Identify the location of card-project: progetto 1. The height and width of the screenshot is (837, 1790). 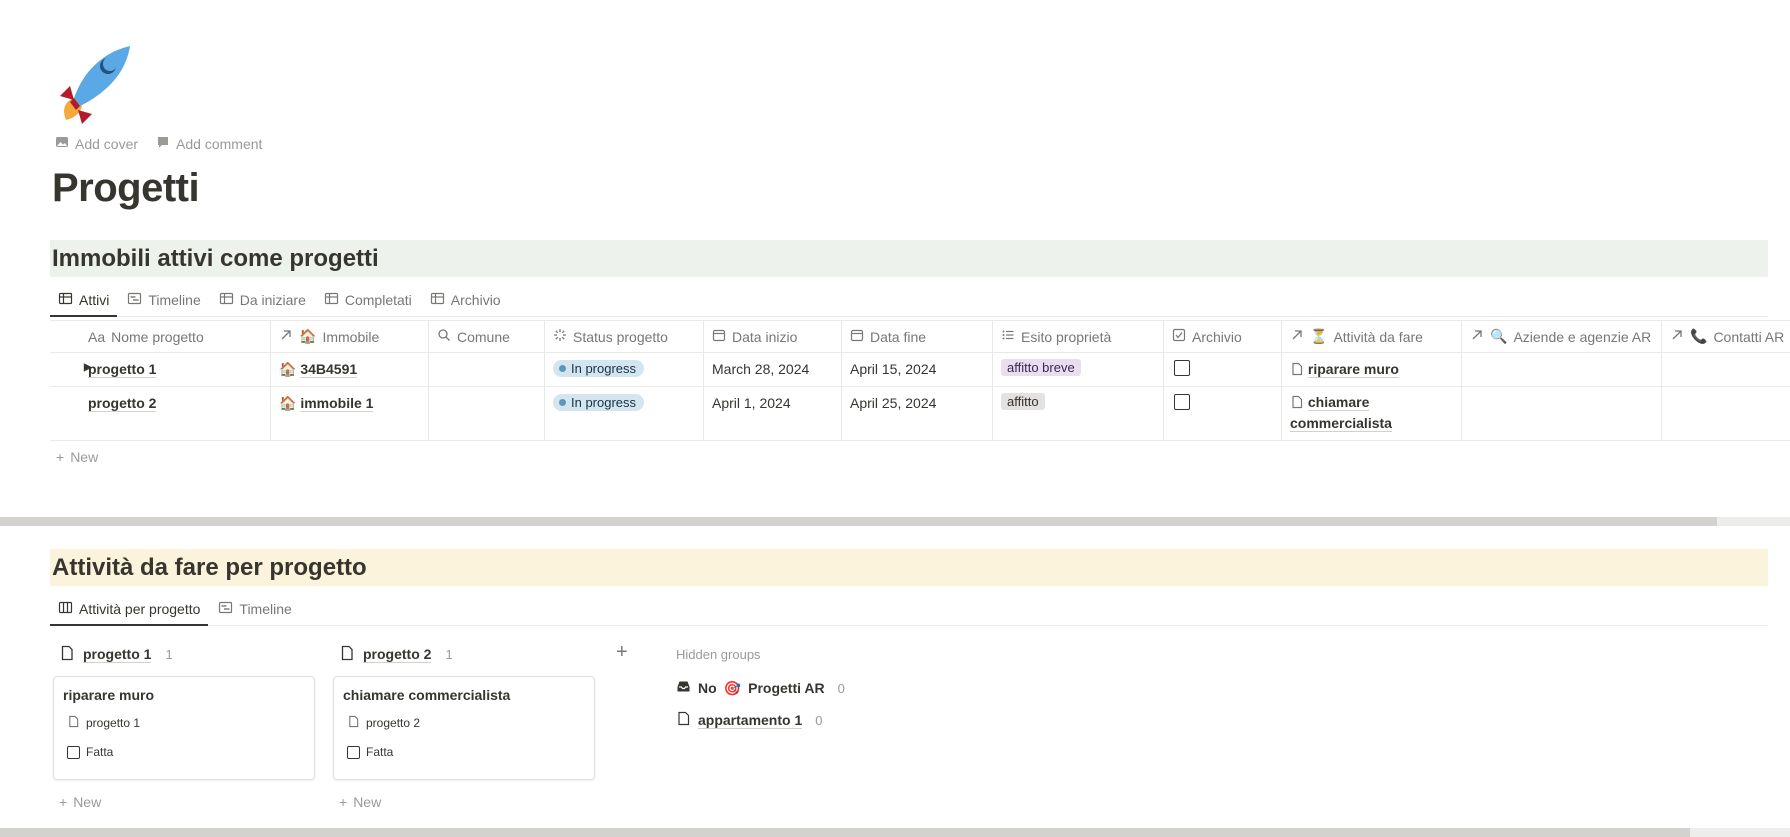
(113, 723).